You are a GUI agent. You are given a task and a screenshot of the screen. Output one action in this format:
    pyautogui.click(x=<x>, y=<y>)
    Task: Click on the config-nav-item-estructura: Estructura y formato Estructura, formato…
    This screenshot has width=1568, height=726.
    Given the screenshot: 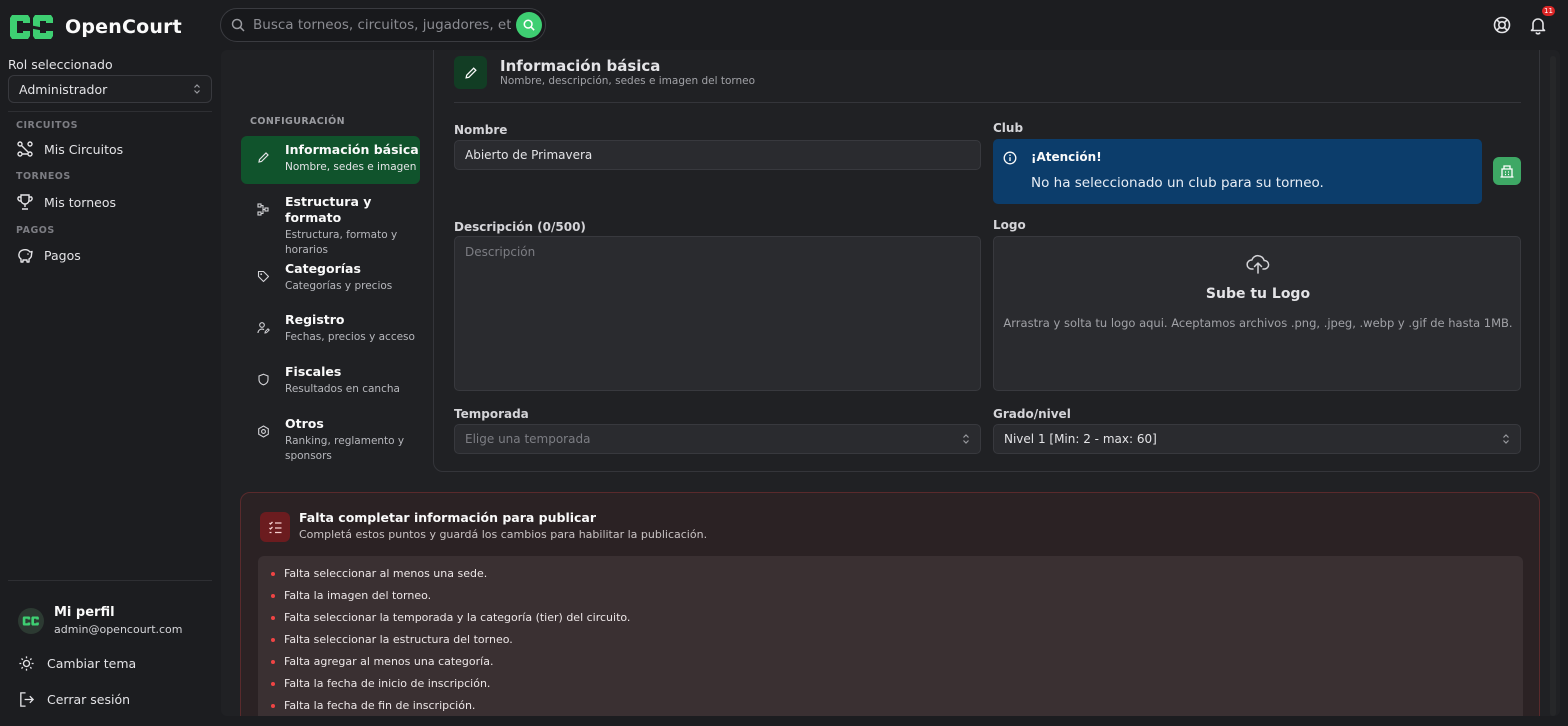 What is the action you would take?
    pyautogui.click(x=321, y=222)
    